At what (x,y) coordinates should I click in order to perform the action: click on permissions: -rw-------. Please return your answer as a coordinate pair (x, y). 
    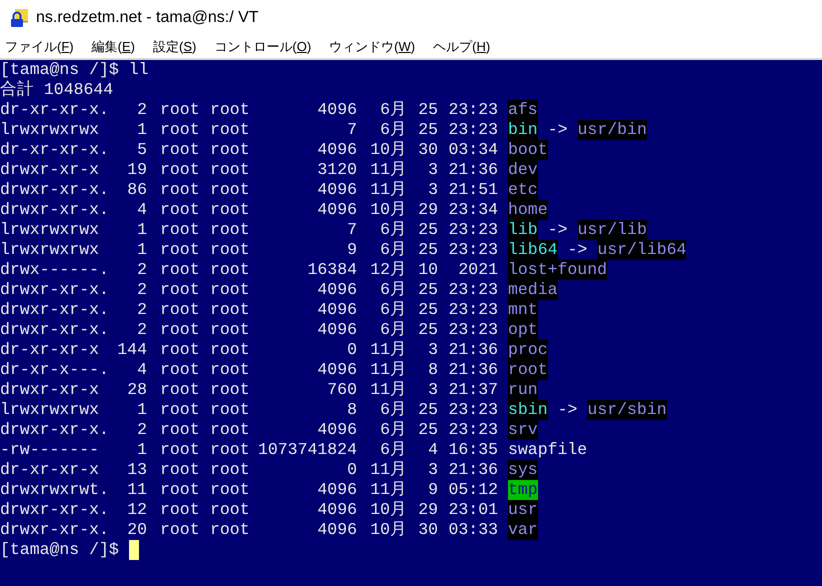
    Looking at the image, I should click on (50, 450).